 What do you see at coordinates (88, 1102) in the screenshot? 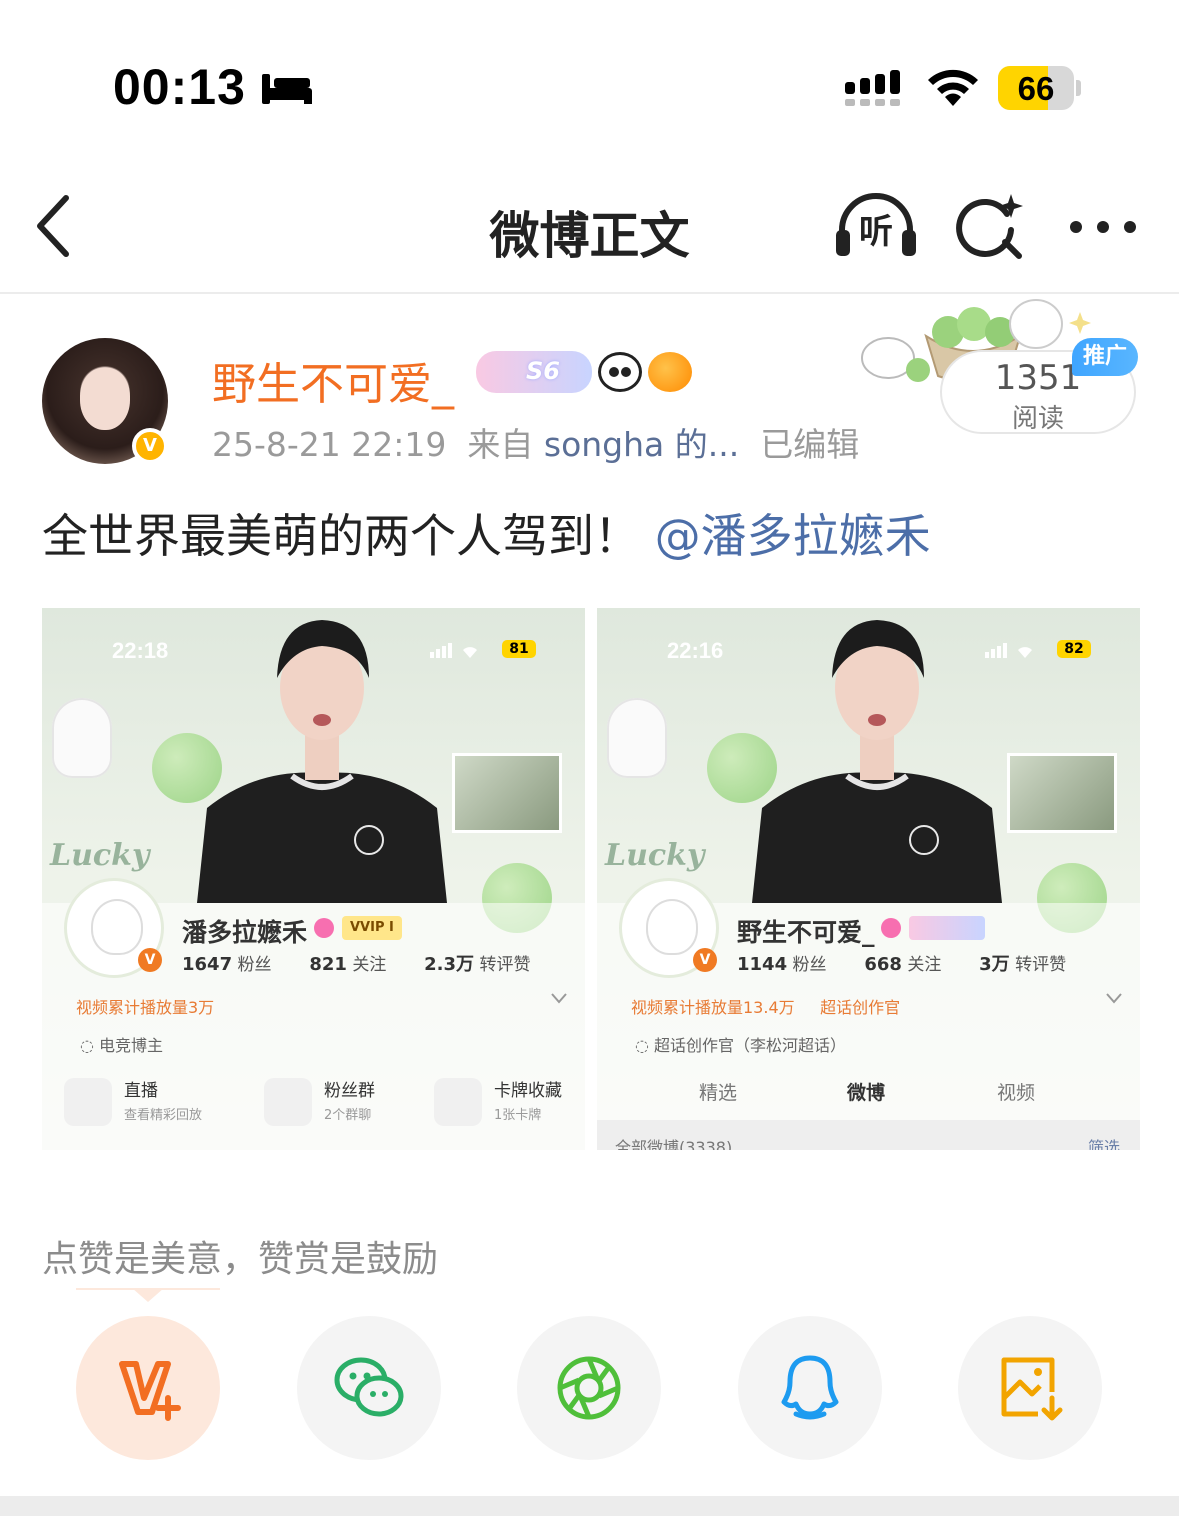
I see `live-tv-icon` at bounding box center [88, 1102].